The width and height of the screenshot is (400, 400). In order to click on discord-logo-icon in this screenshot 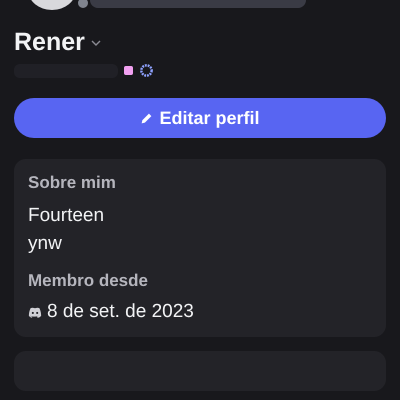, I will do `click(35, 312)`.